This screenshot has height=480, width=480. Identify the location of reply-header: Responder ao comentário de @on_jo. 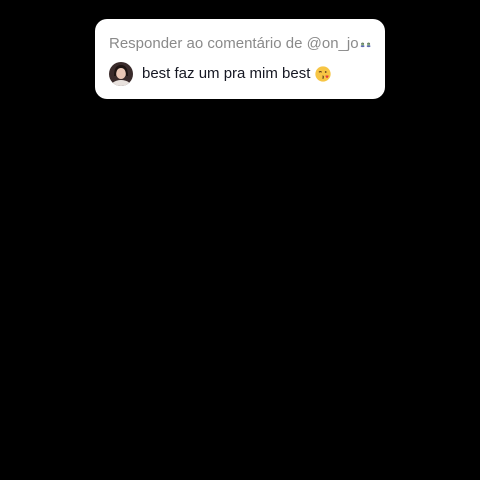
(240, 44).